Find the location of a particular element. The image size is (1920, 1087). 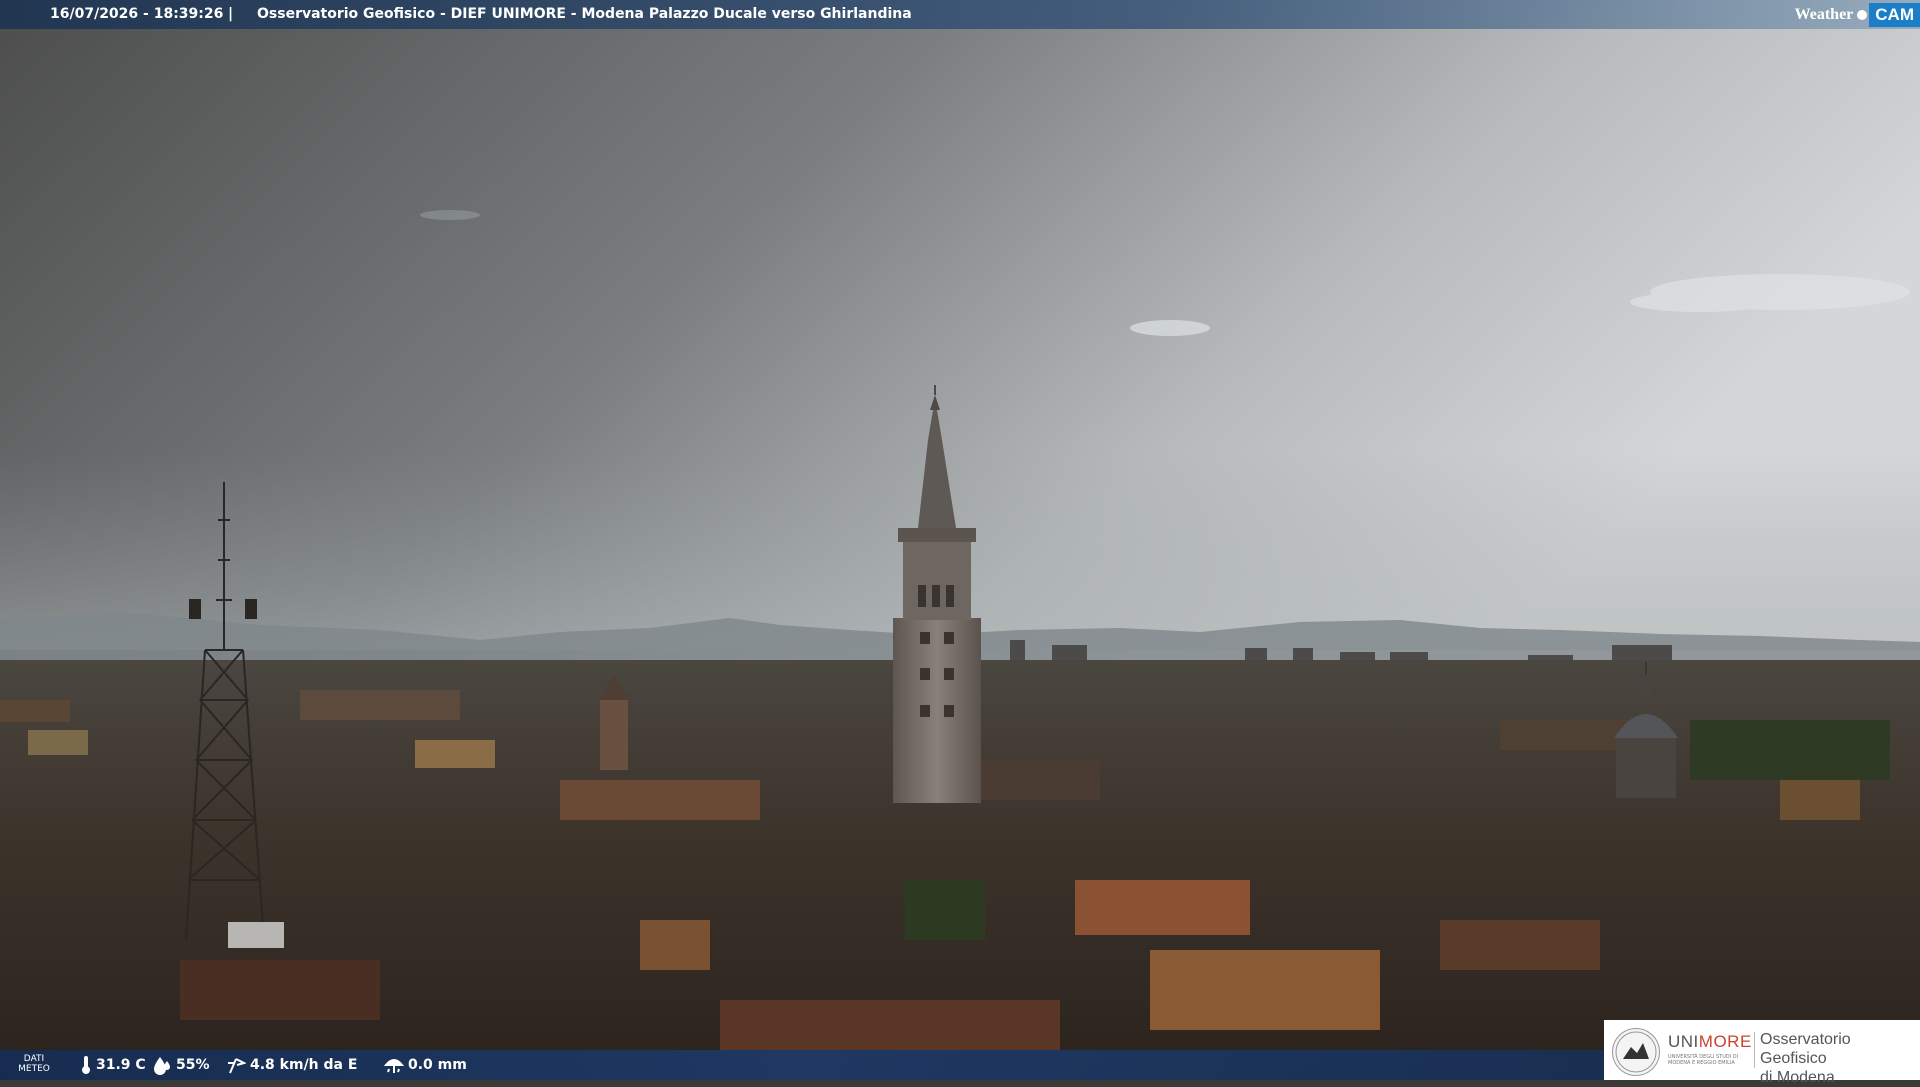

weather-data-label: DATI METEO is located at coordinates (34, 1064).